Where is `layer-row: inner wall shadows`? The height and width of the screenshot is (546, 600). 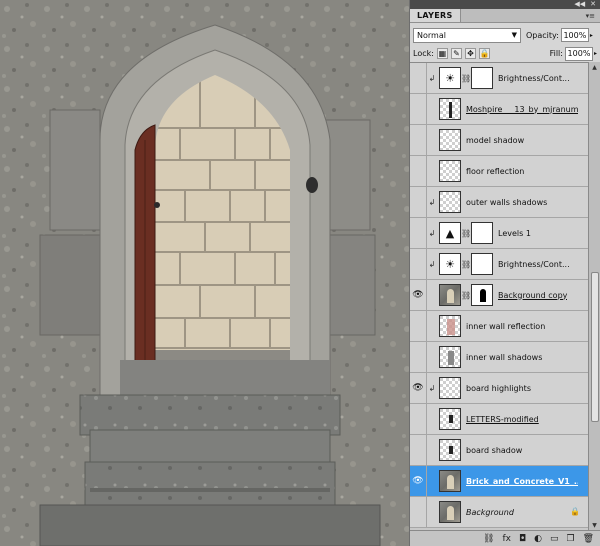 layer-row: inner wall shadows is located at coordinates (499, 357).